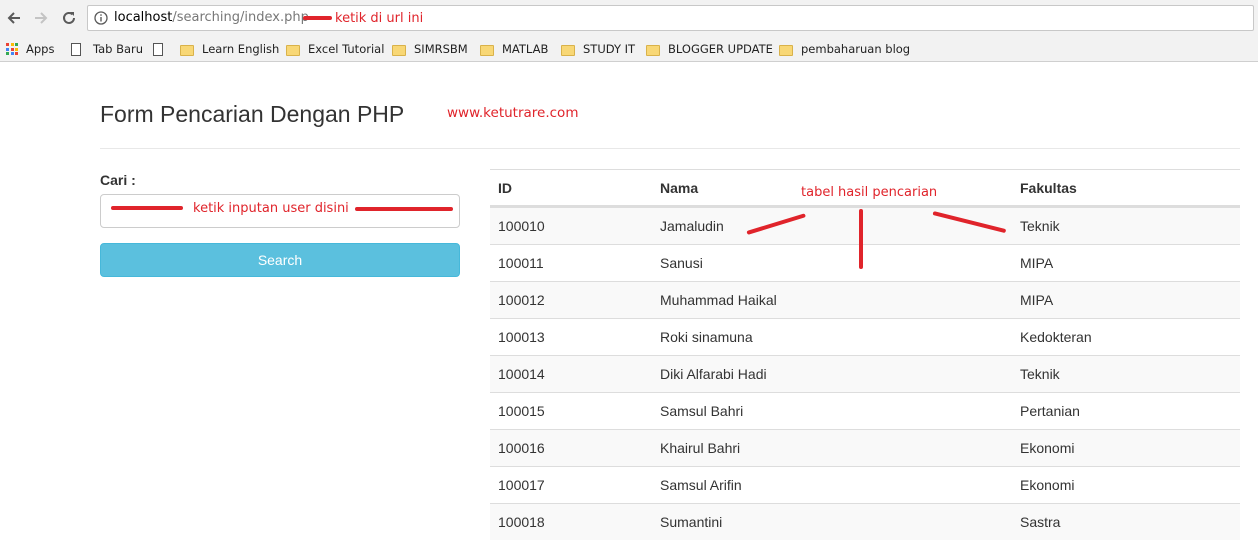 The image size is (1258, 548). I want to click on header-fakultas: Fakultas, so click(1048, 188).